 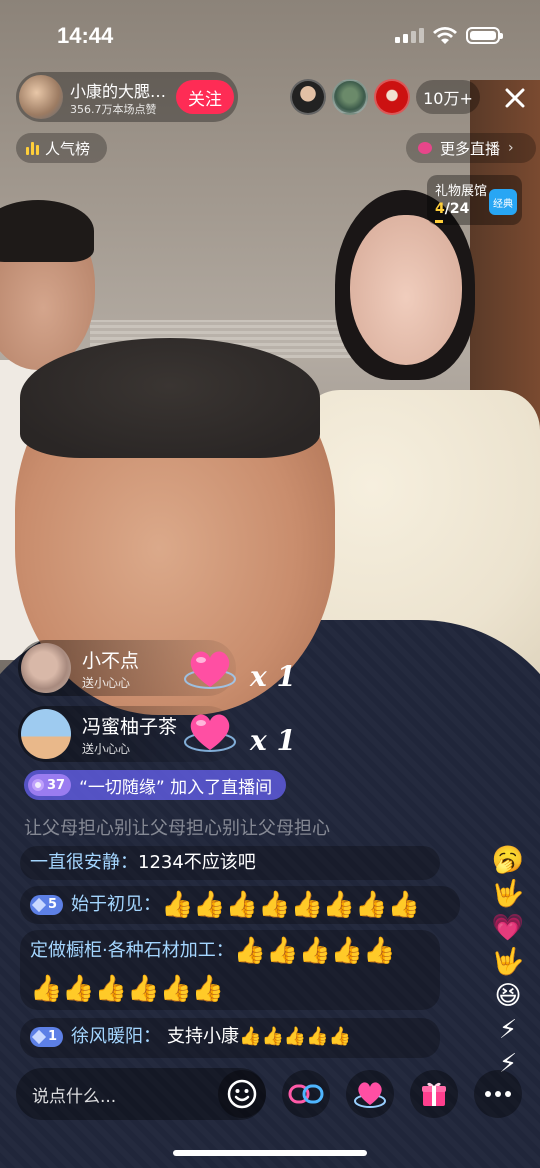 What do you see at coordinates (132, 951) in the screenshot?
I see `chat-username: 定做橱柜·各种石材加工：` at bounding box center [132, 951].